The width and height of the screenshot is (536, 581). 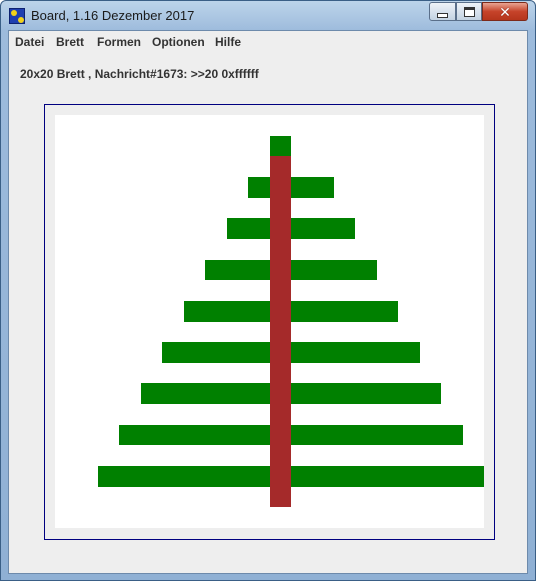 What do you see at coordinates (17, 16) in the screenshot?
I see `board-app-icon` at bounding box center [17, 16].